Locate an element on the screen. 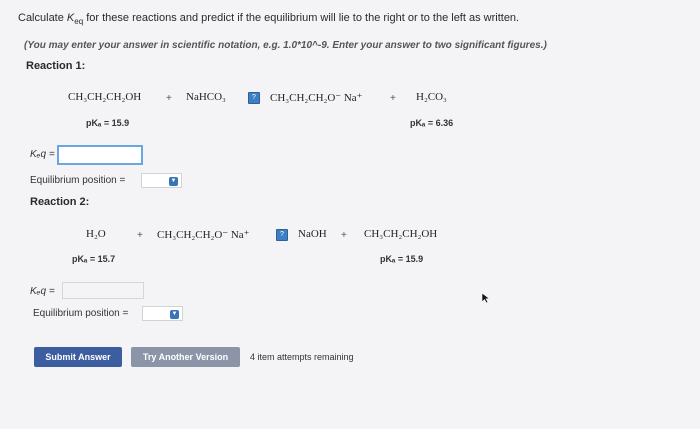  reaction1-keq-label: Kₑq = is located at coordinates (42, 154).